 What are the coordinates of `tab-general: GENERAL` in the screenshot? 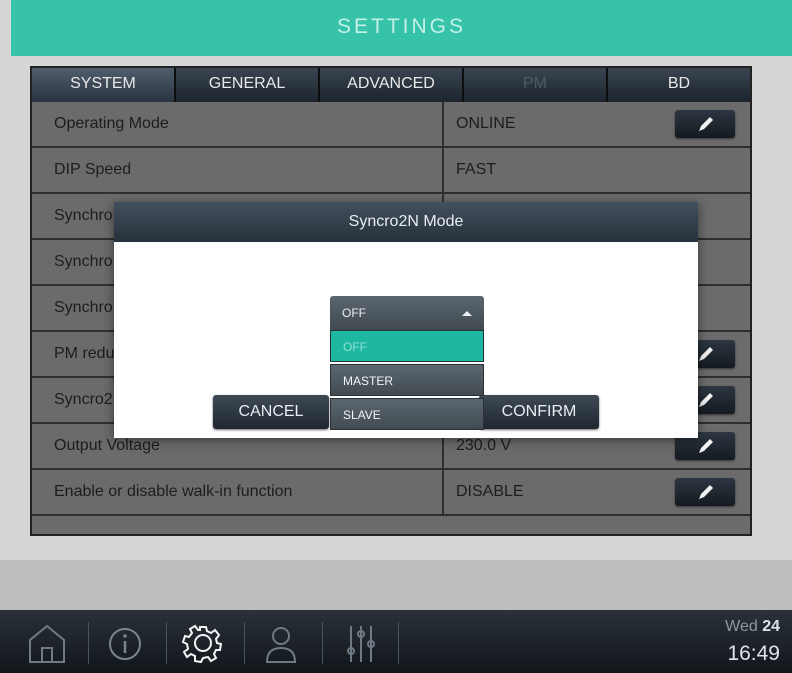 It's located at (248, 85).